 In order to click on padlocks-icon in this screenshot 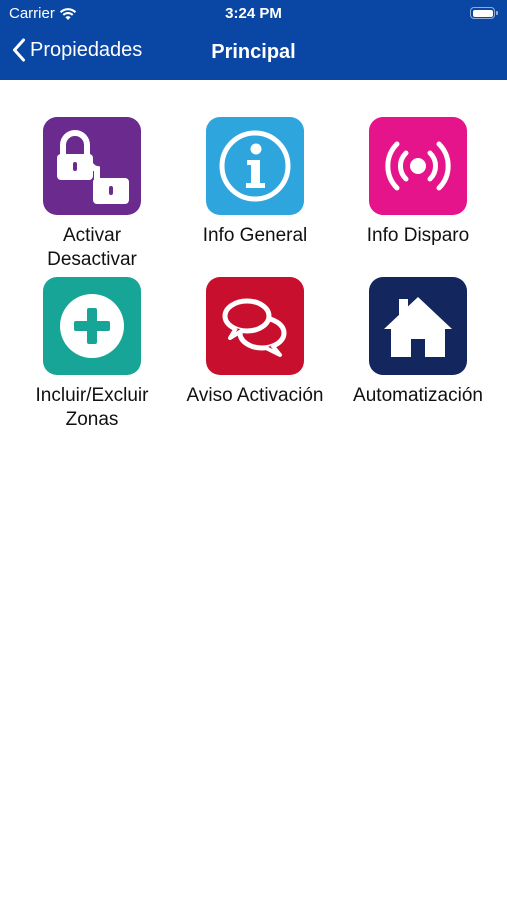, I will do `click(92, 166)`.